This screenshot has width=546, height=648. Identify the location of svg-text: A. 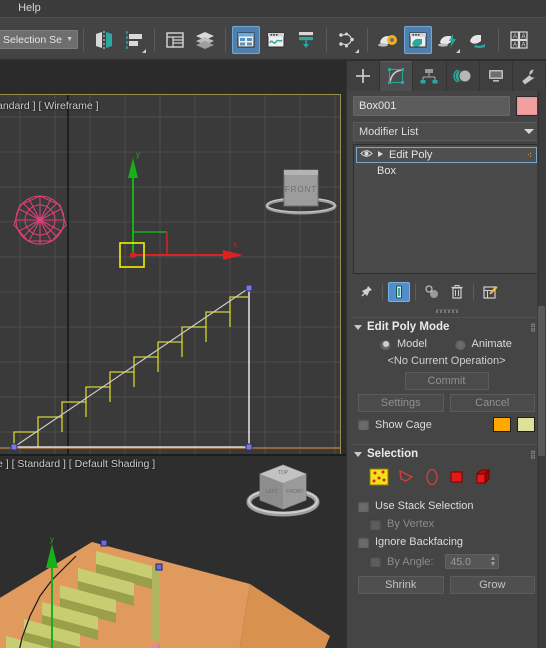
(524, 45).